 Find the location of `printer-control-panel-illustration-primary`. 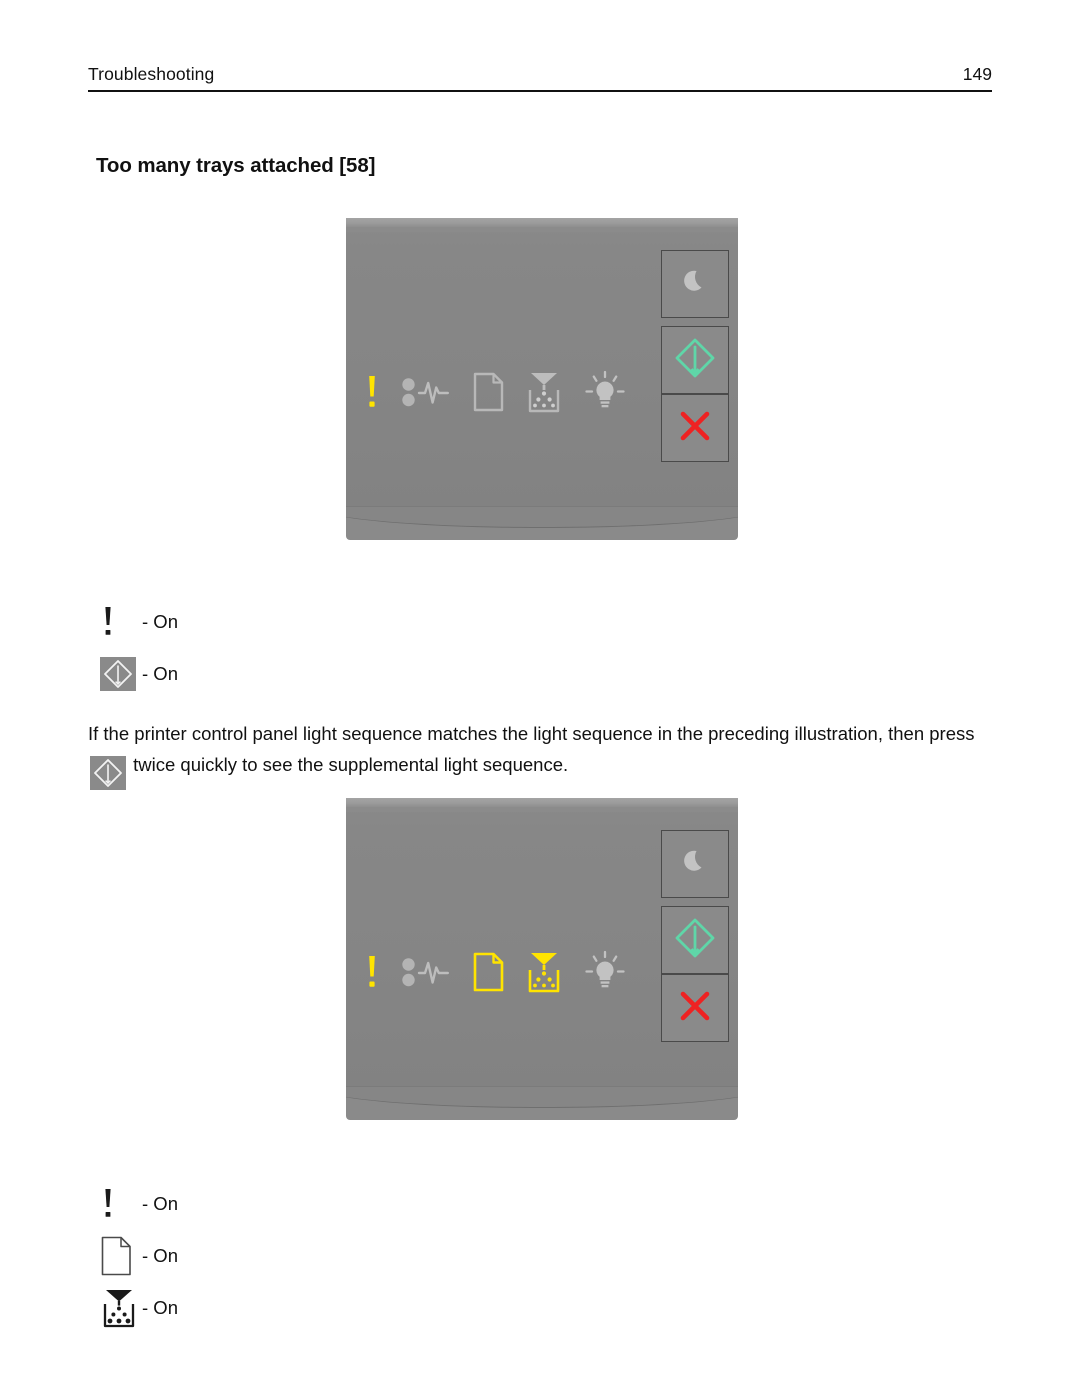

printer-control-panel-illustration-primary is located at coordinates (542, 379).